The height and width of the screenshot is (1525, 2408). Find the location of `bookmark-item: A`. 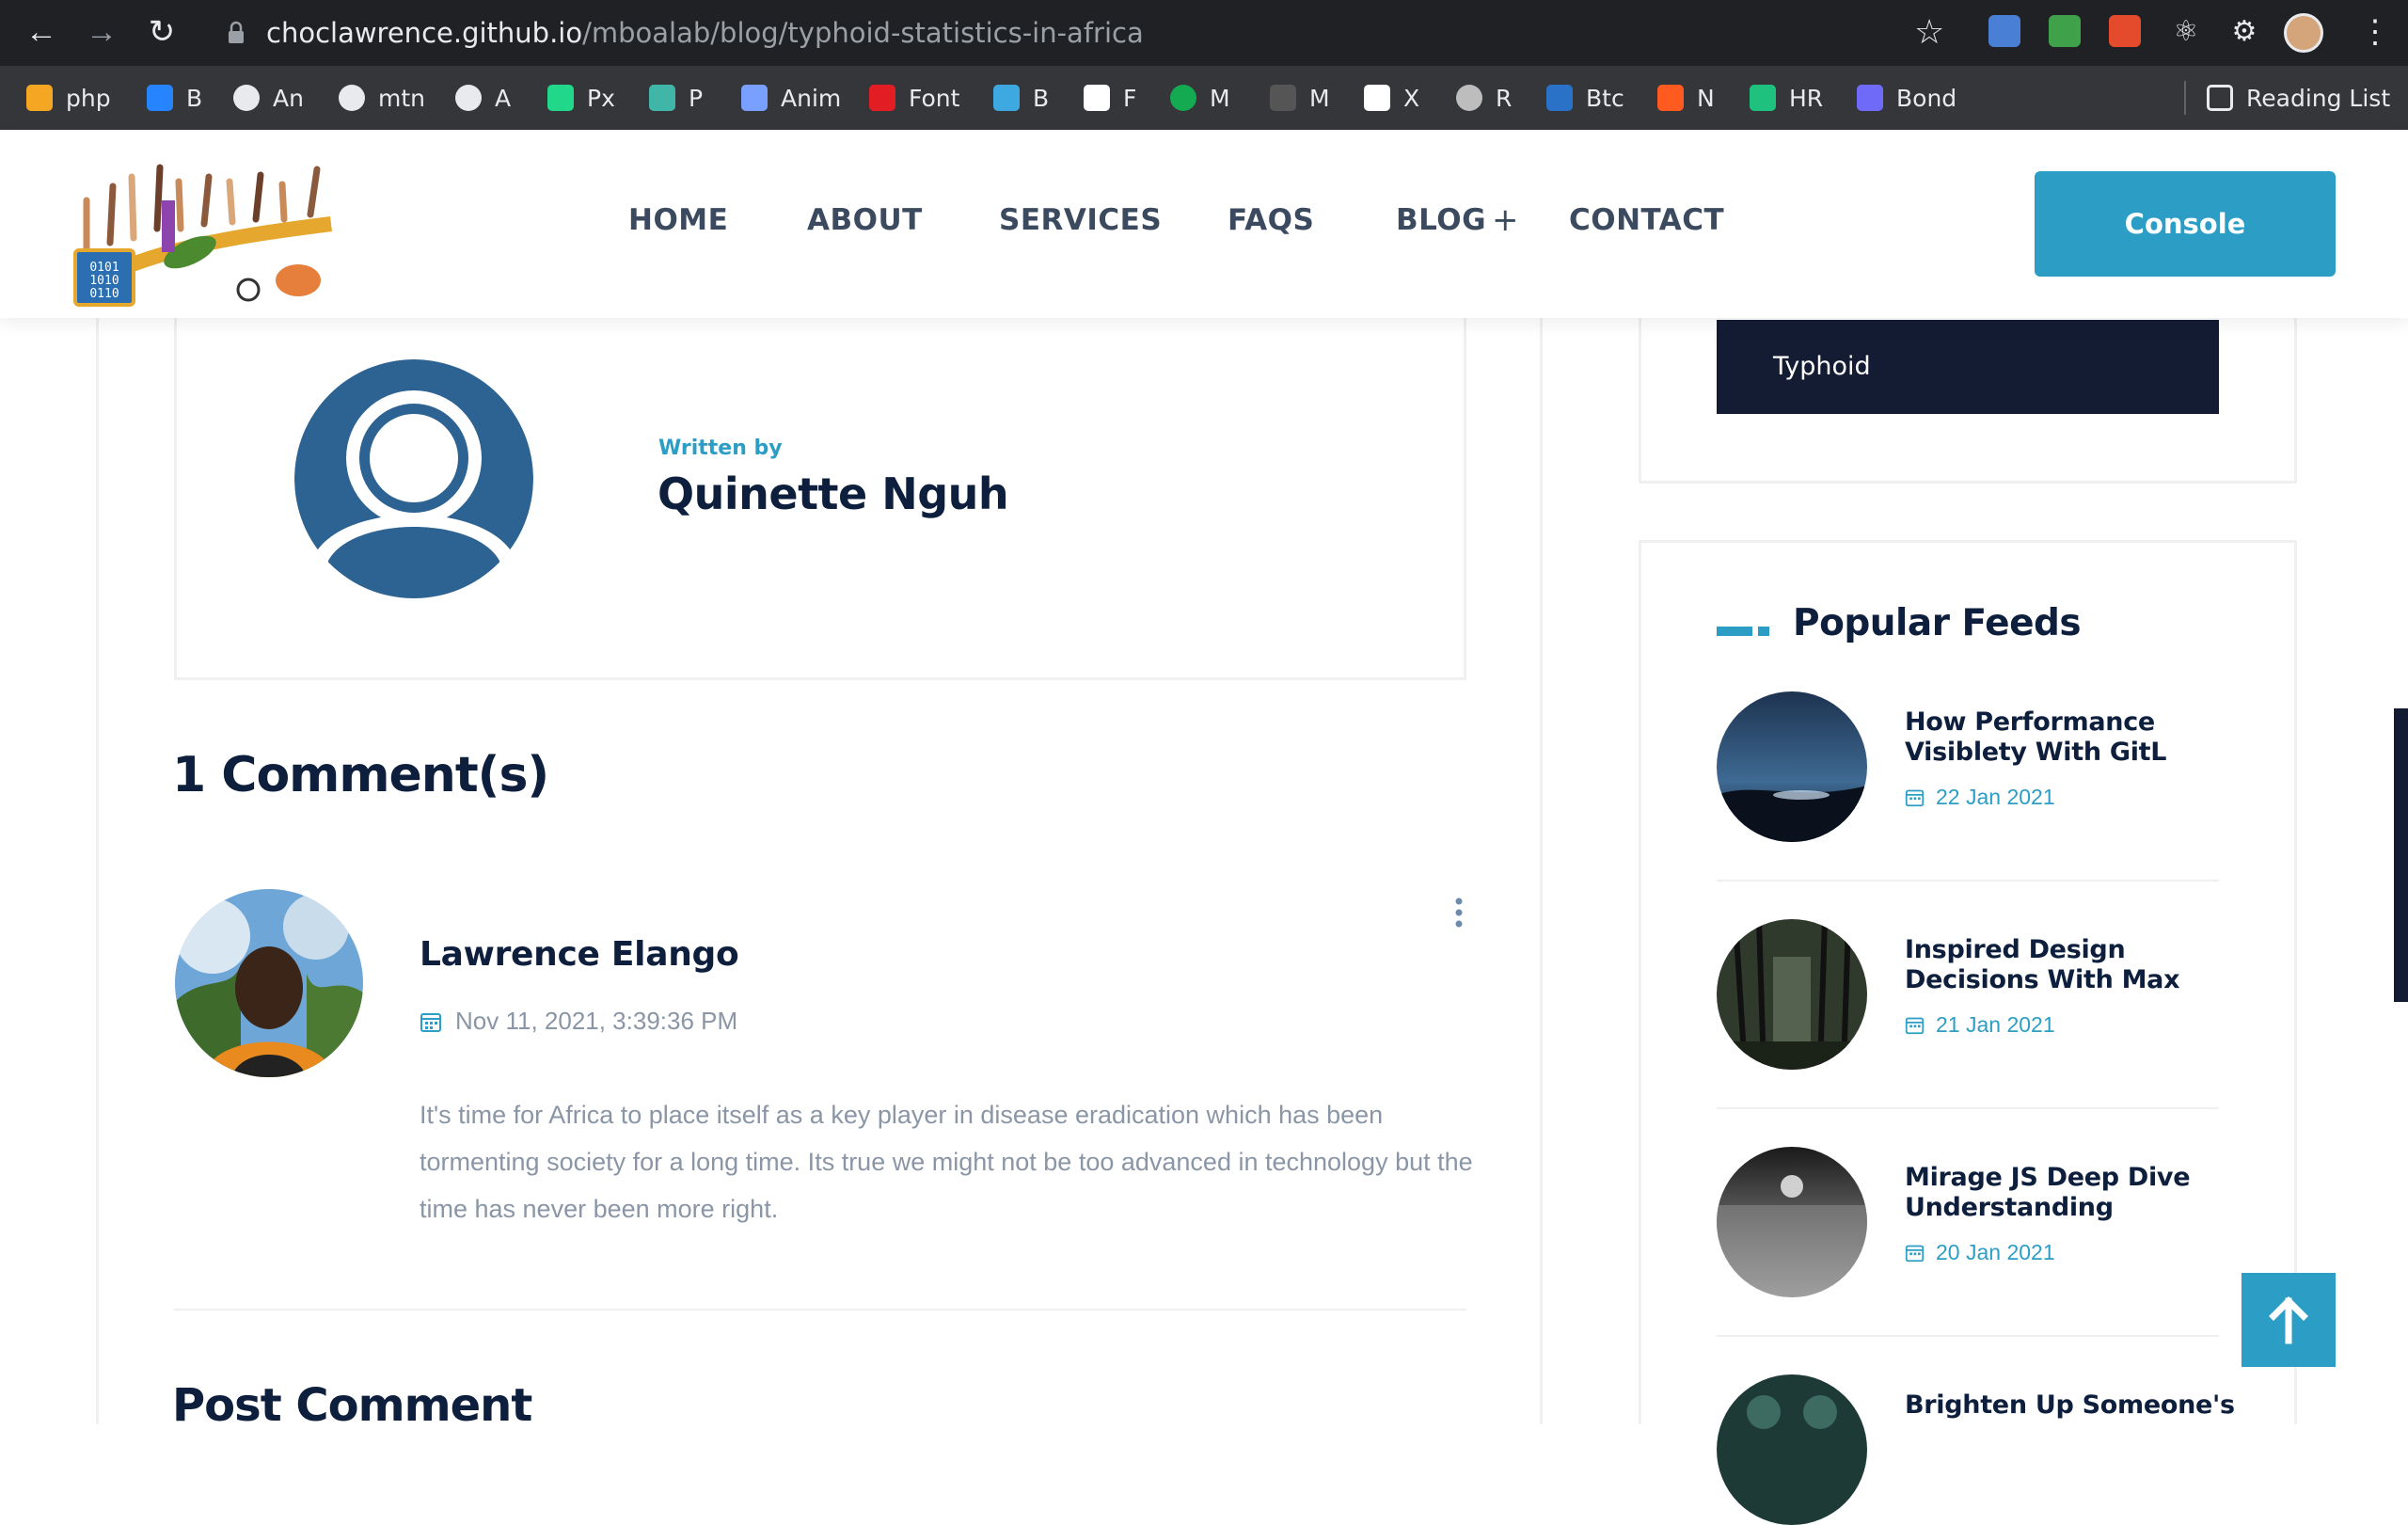

bookmark-item: A is located at coordinates (483, 98).